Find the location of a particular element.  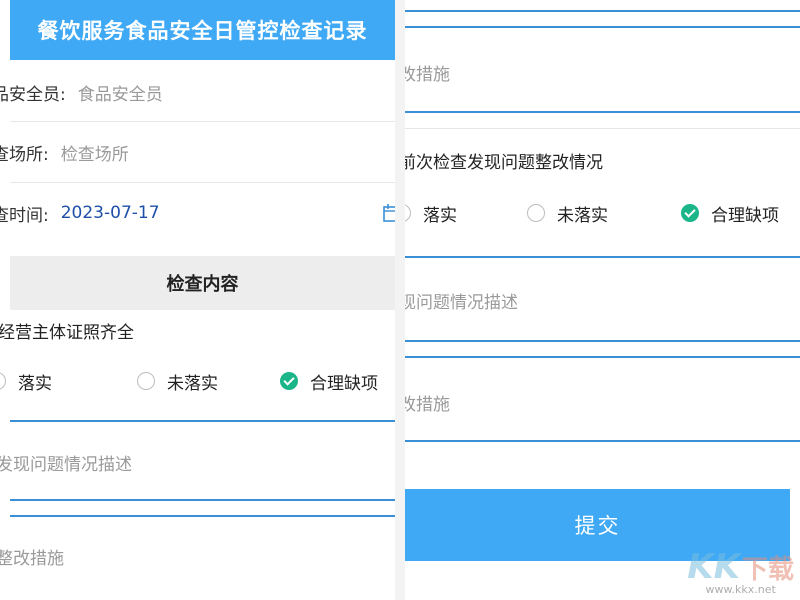

inspection-place-field: 查场所: 检查场所 is located at coordinates (197, 152).